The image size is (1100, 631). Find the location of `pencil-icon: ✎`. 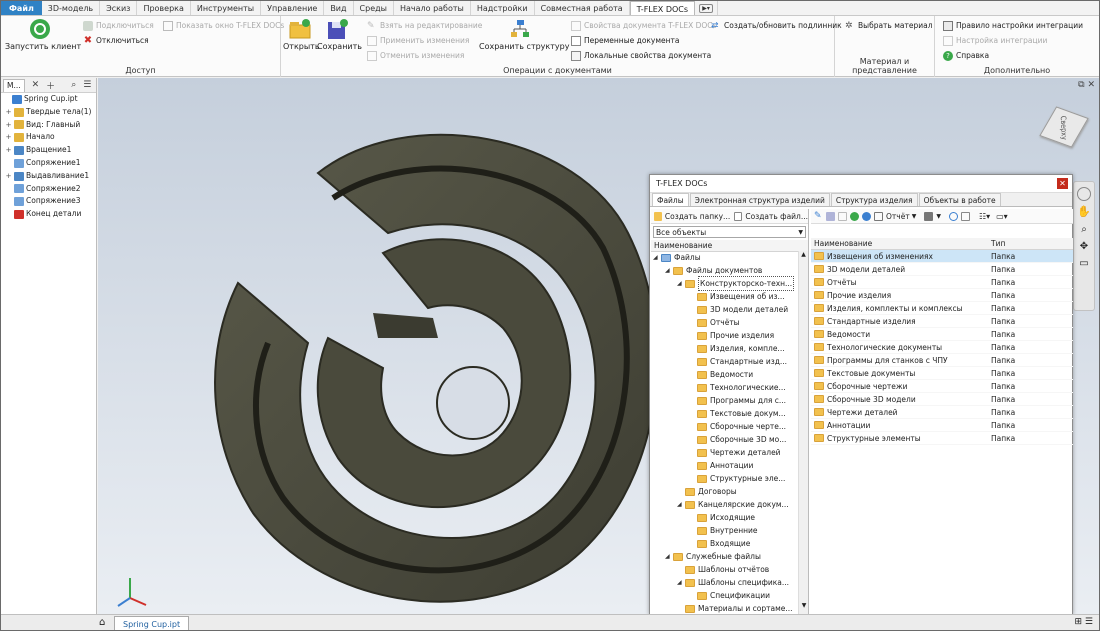

pencil-icon: ✎ is located at coordinates (818, 216).